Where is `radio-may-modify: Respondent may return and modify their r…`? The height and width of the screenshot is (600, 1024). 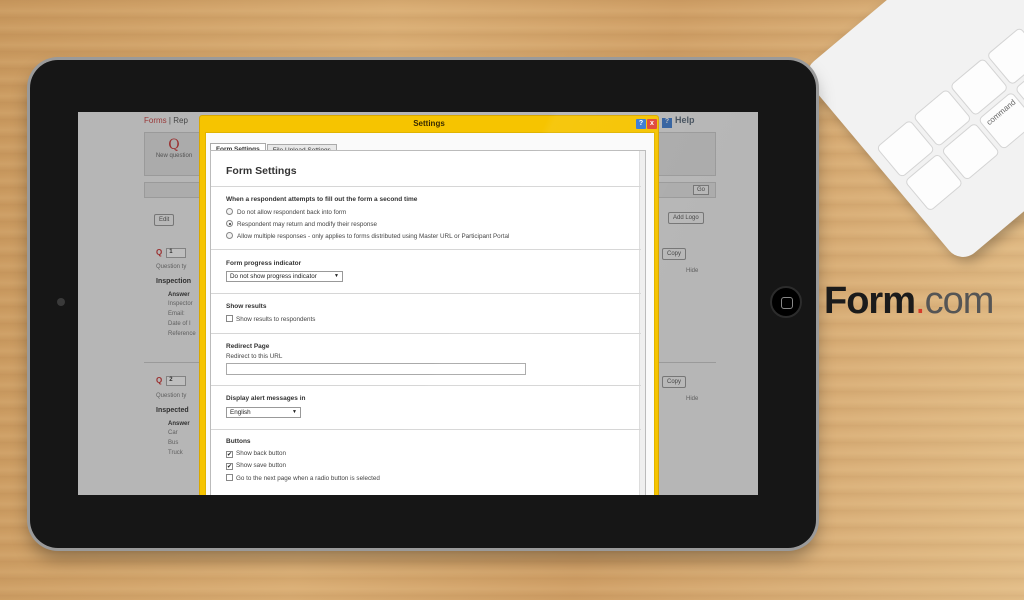
radio-may-modify: Respondent may return and modify their r… is located at coordinates (301, 224).